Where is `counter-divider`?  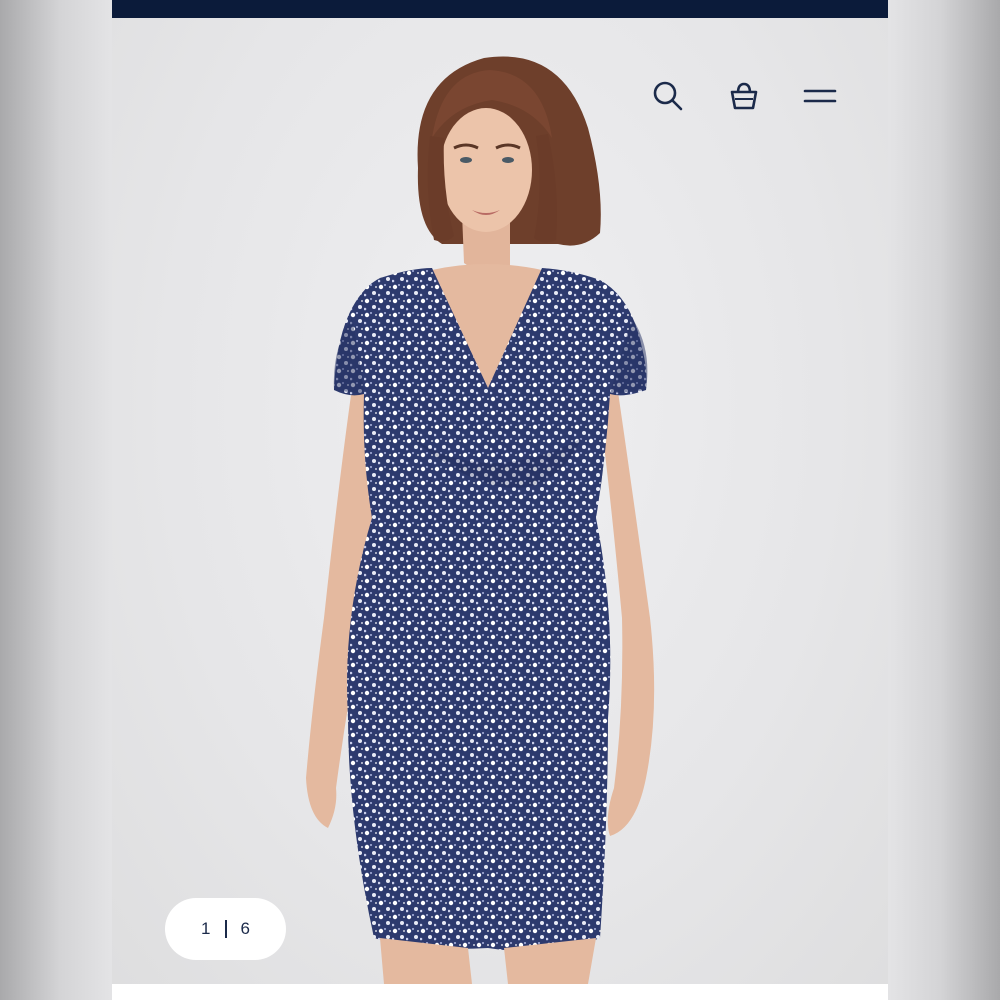 counter-divider is located at coordinates (225, 929).